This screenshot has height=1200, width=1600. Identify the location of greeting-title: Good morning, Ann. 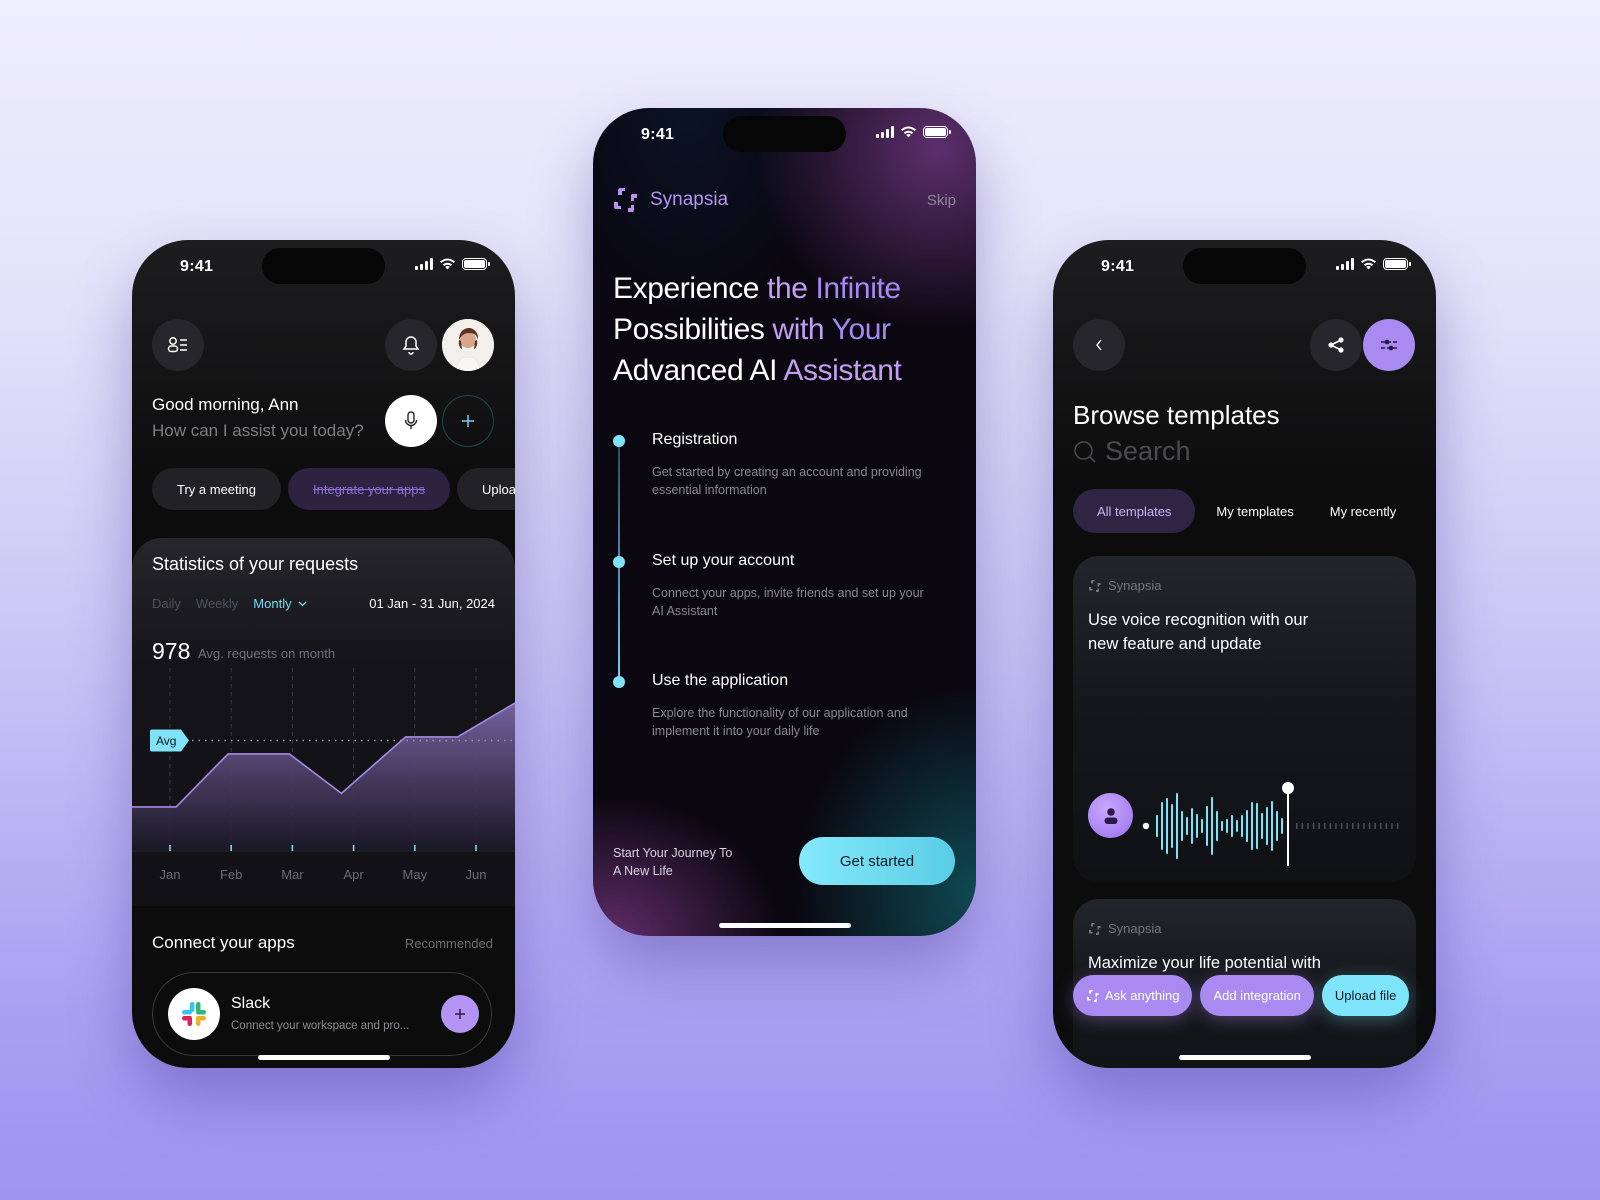
(225, 404).